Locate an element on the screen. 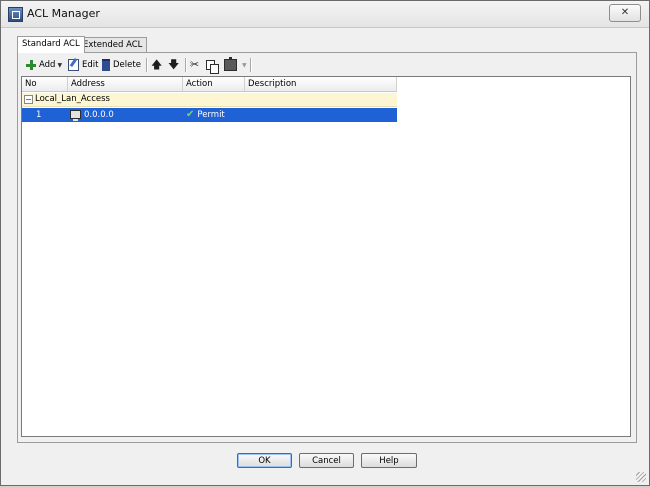 Image resolution: width=650 pixels, height=488 pixels. address-value: 0.0.0.0 is located at coordinates (99, 115).